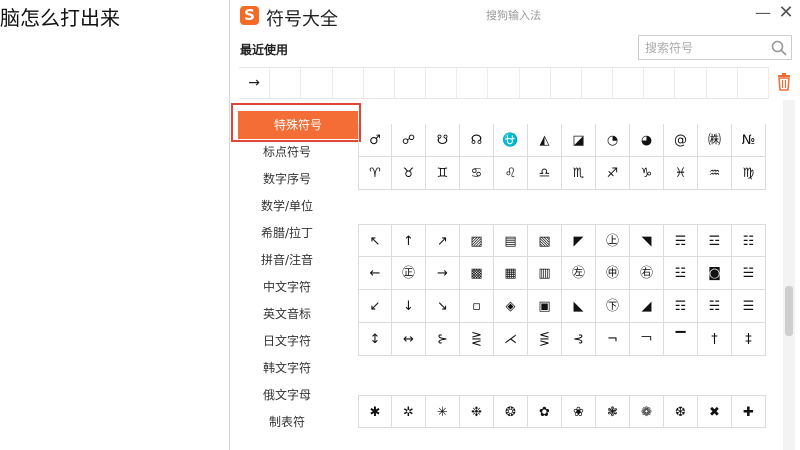 The width and height of the screenshot is (800, 450). I want to click on symbol-cell: ¬, so click(613, 339).